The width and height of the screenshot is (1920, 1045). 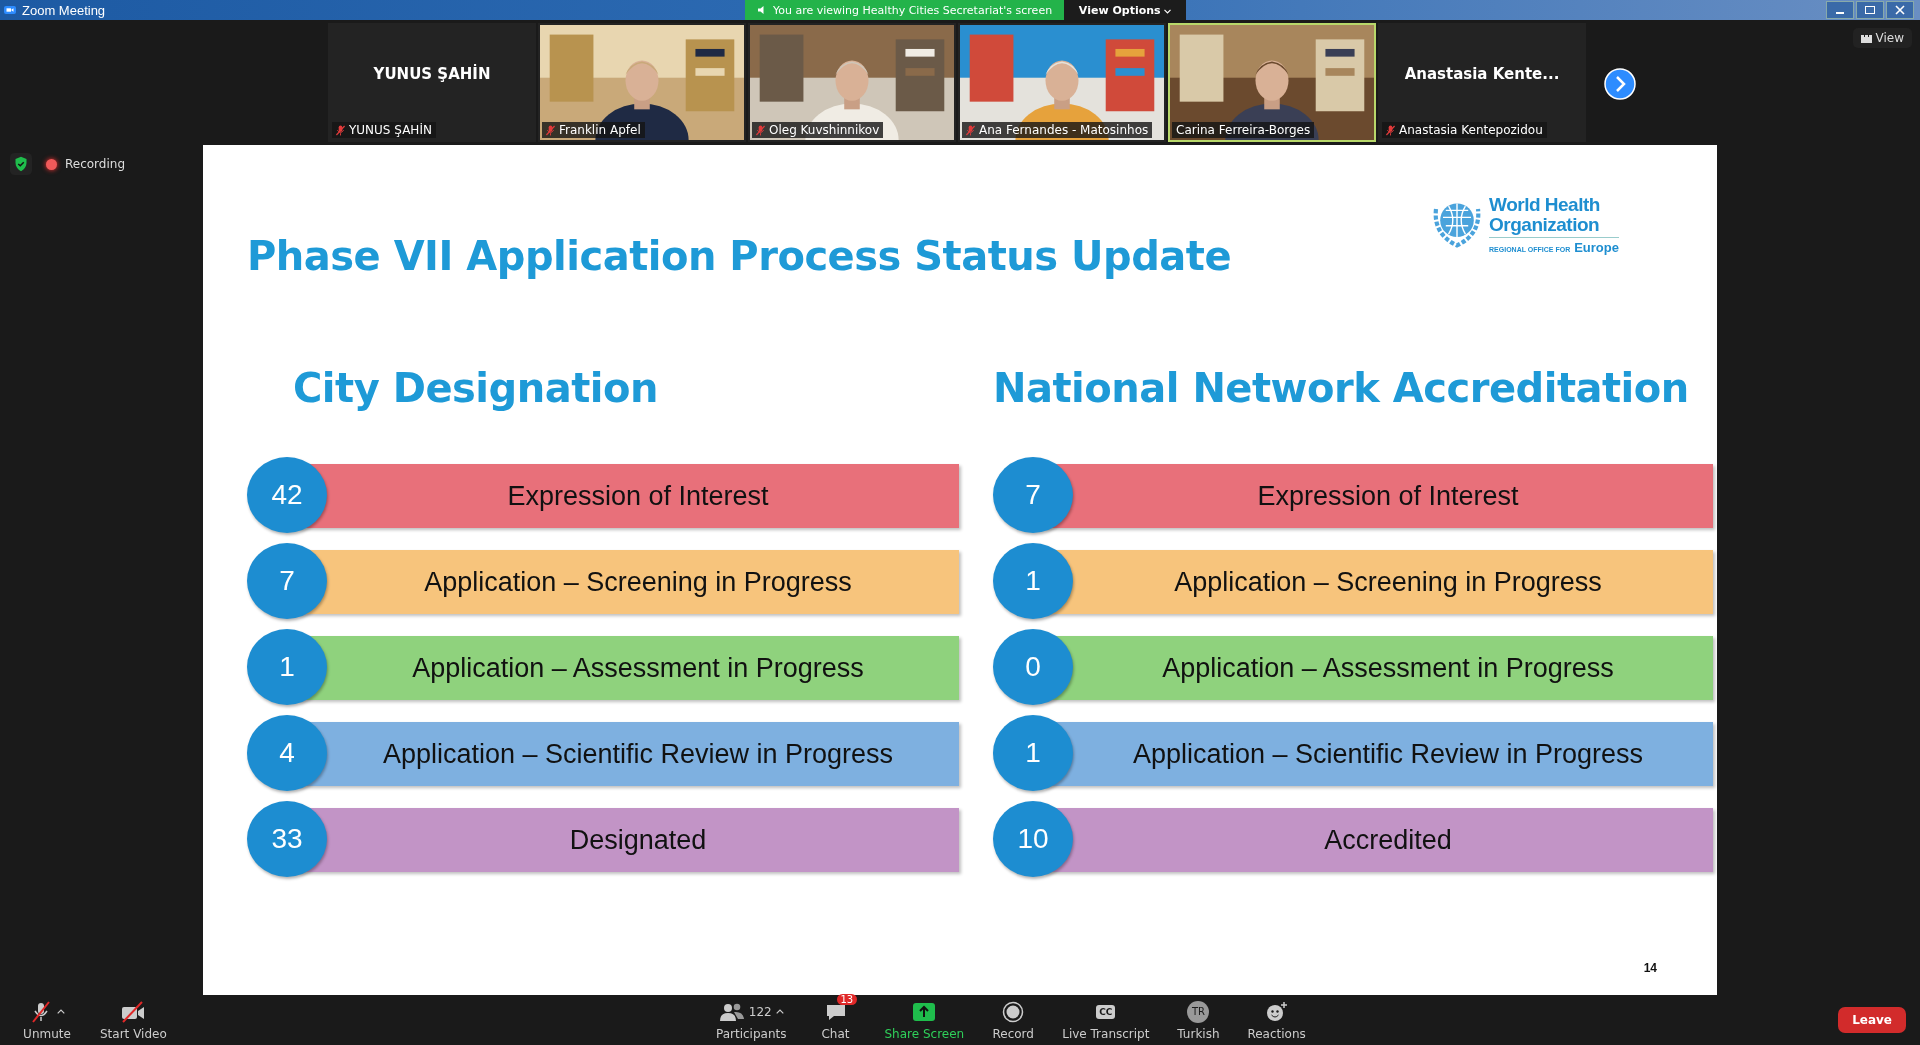 I want to click on video-tile: YUNUS ŞAHİN YUNUS ŞAHİN, so click(x=432, y=82).